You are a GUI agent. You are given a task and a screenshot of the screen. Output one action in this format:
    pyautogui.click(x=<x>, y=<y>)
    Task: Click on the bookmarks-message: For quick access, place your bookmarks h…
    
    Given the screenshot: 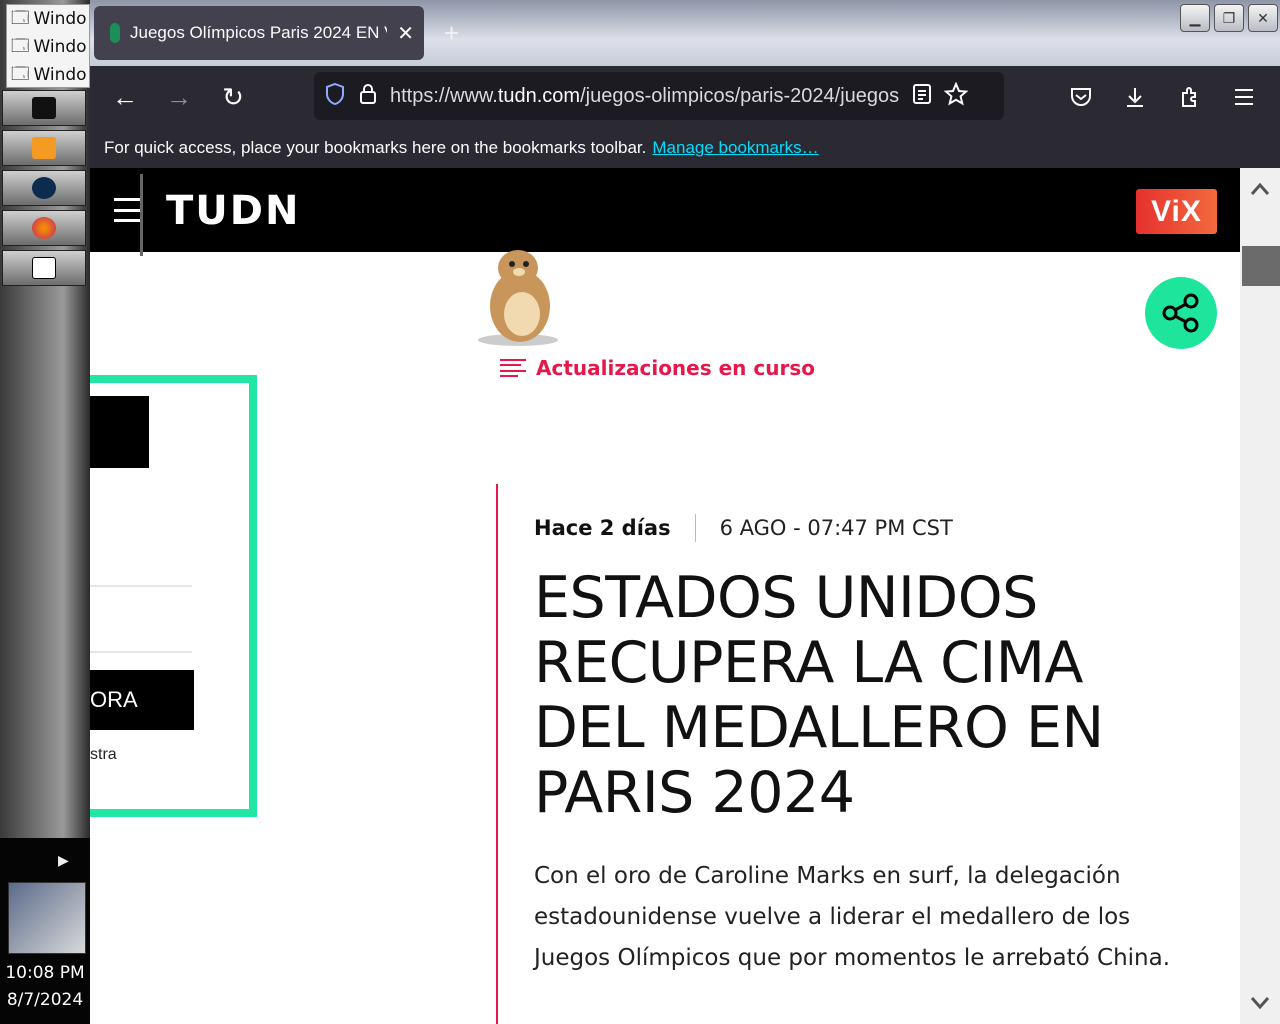 What is the action you would take?
    pyautogui.click(x=375, y=147)
    